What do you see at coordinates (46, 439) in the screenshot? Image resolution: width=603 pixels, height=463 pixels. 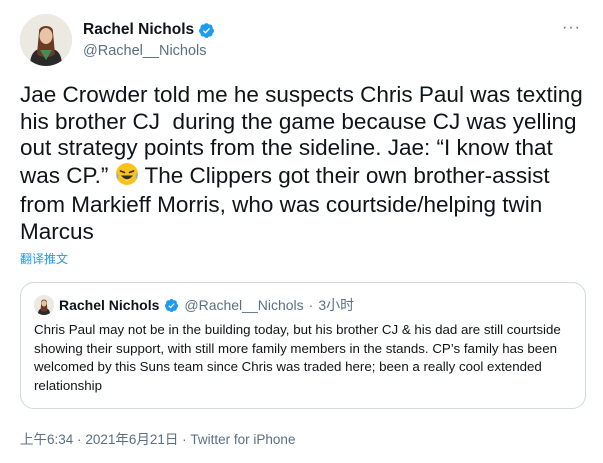 I see `tweet-time: 上午6:34` at bounding box center [46, 439].